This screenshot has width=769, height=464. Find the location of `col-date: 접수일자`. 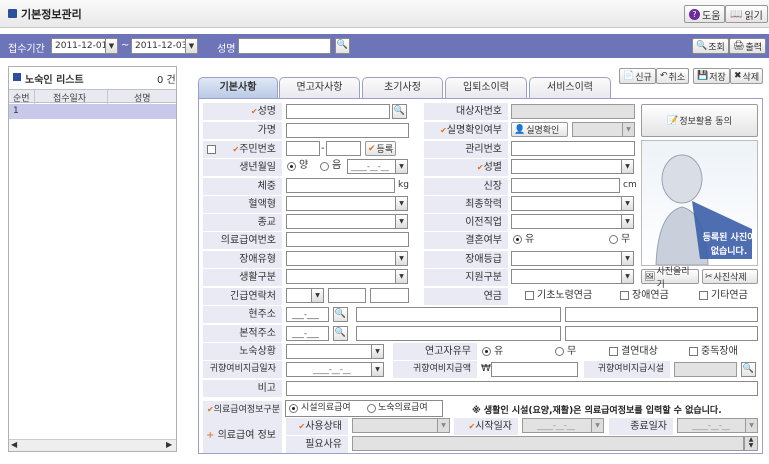

col-date: 접수일자 is located at coordinates (69, 97).